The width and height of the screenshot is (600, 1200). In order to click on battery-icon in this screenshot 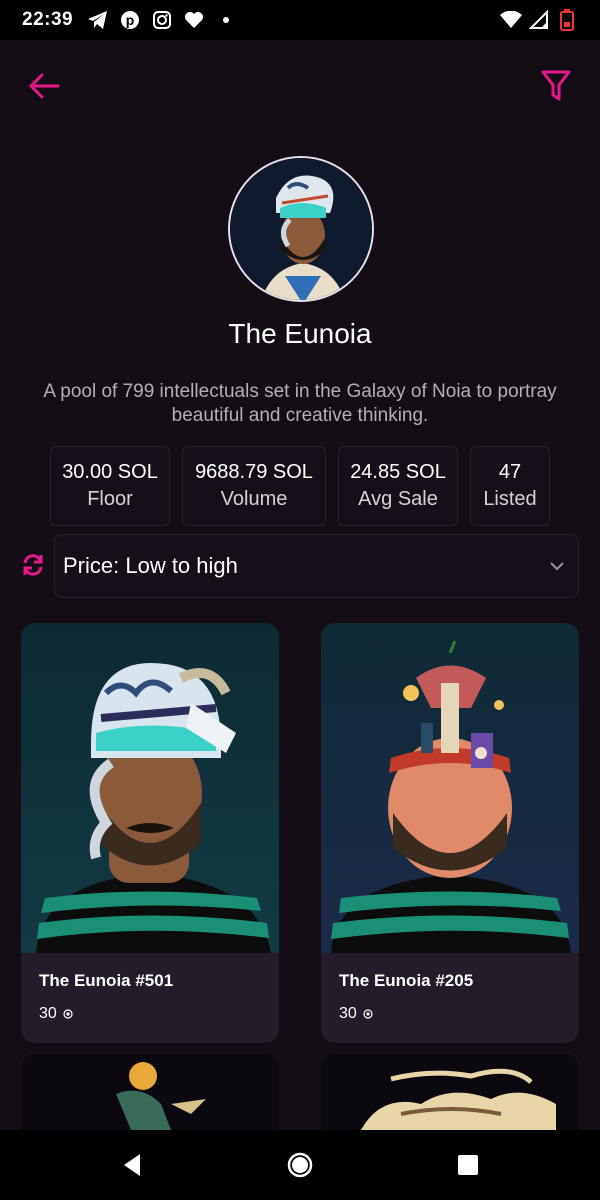, I will do `click(567, 20)`.